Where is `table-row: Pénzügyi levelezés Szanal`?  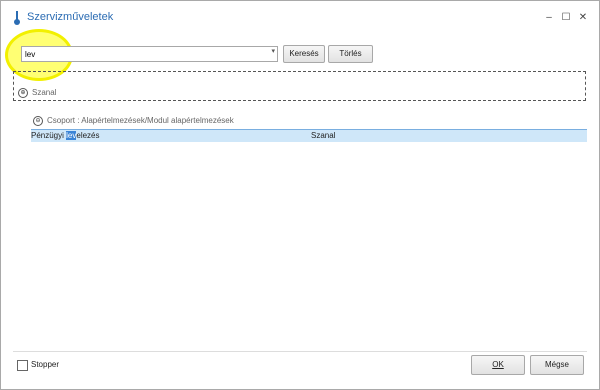
table-row: Pénzügyi levelezés Szanal is located at coordinates (309, 135).